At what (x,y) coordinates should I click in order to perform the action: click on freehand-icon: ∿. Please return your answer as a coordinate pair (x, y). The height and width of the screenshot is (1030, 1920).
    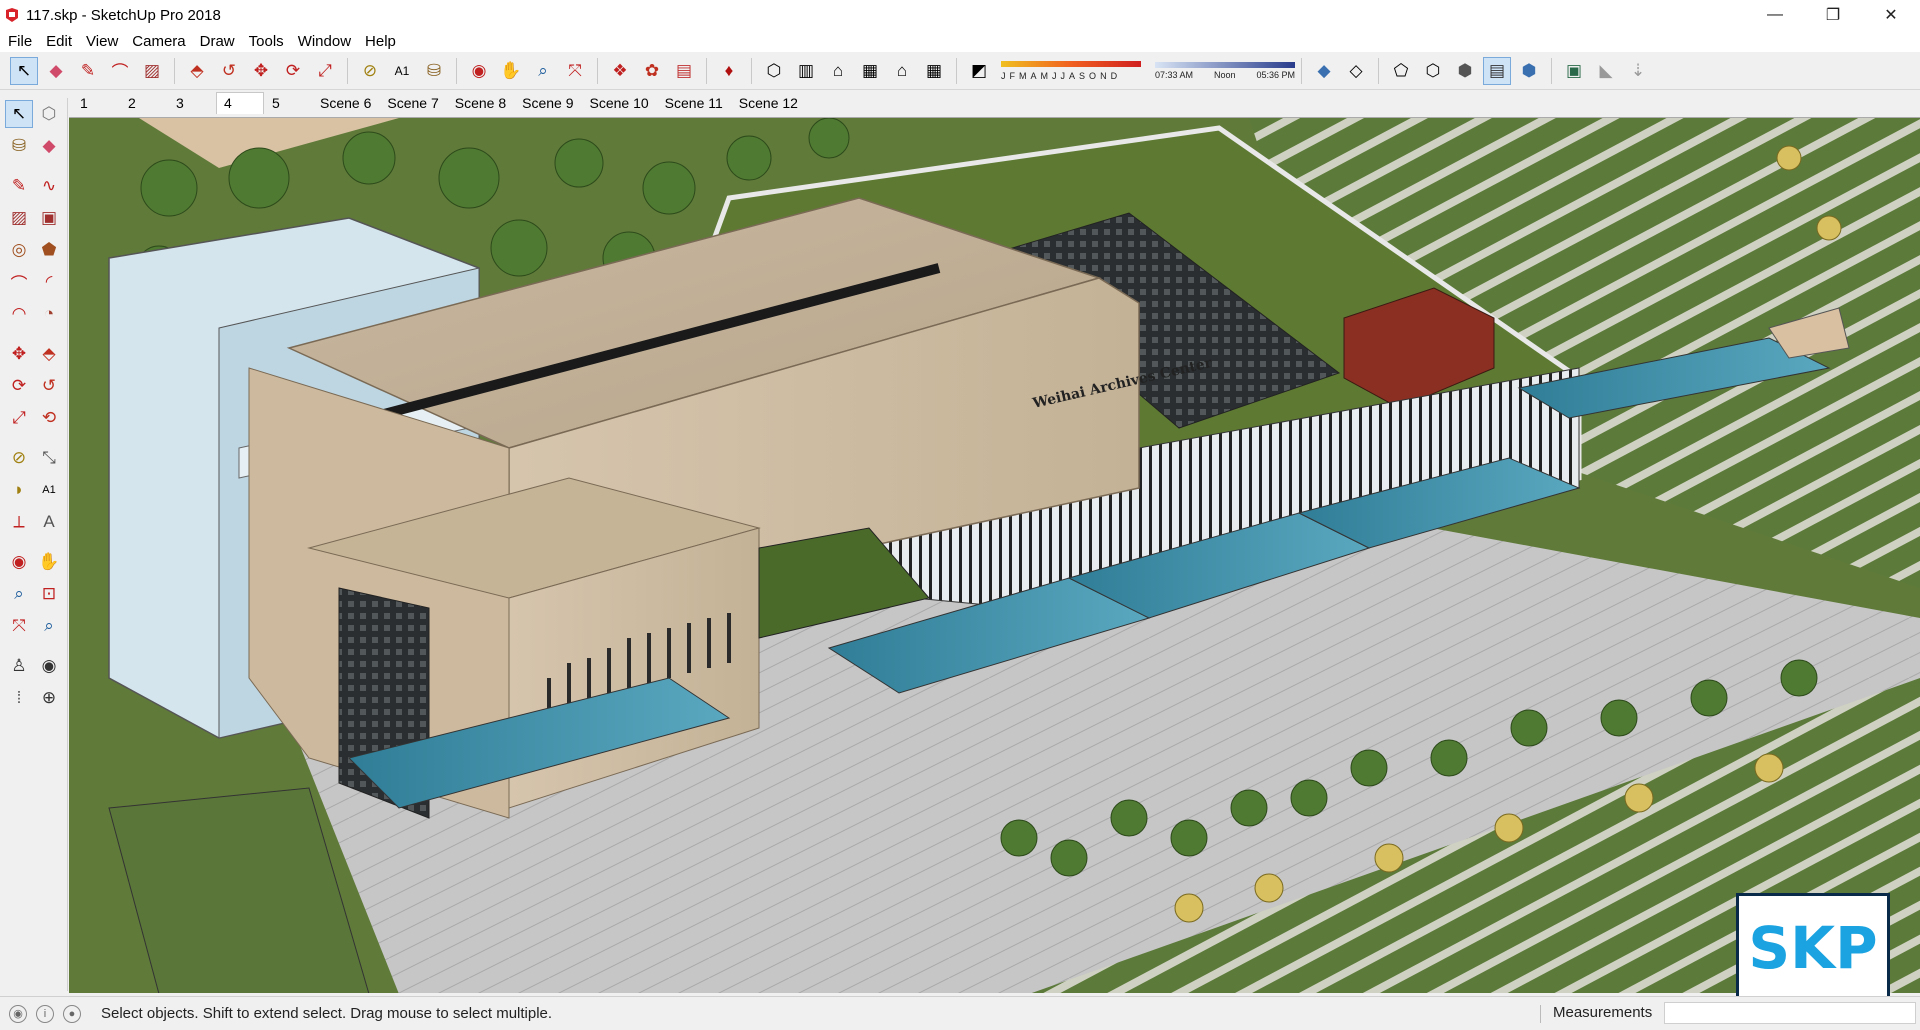
    Looking at the image, I should click on (49, 186).